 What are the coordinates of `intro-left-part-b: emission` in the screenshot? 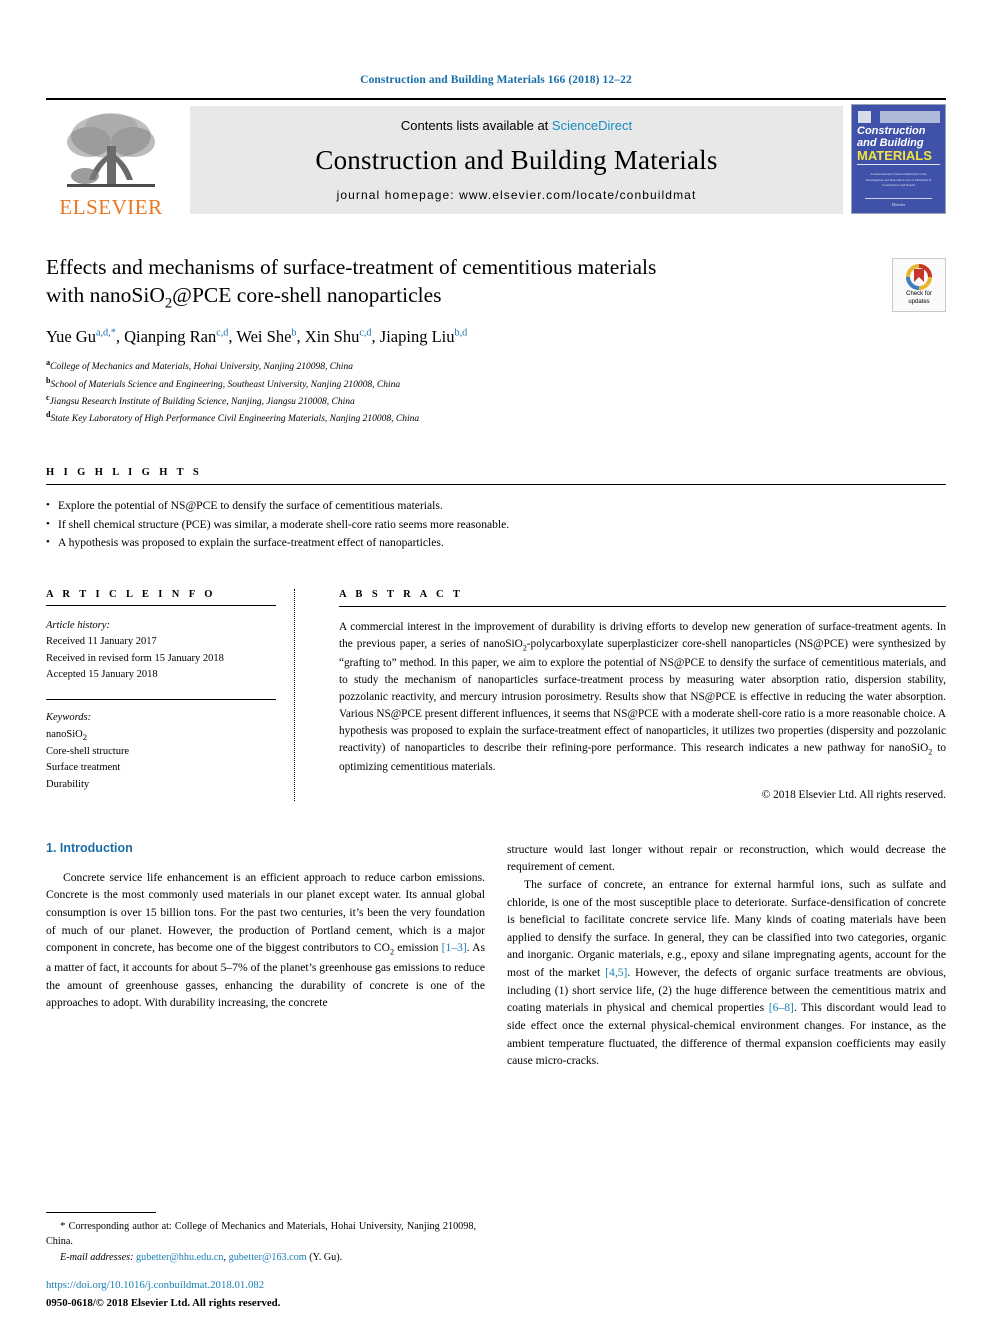 It's located at (418, 948).